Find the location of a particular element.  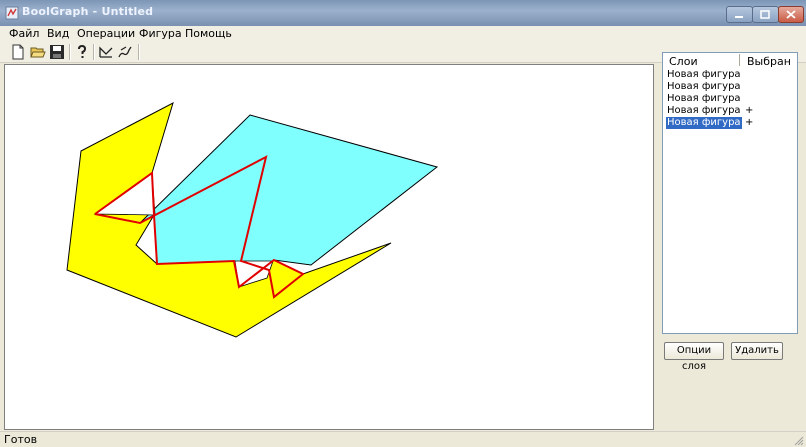

layer-row-selected: Новая фигура is located at coordinates (704, 123).